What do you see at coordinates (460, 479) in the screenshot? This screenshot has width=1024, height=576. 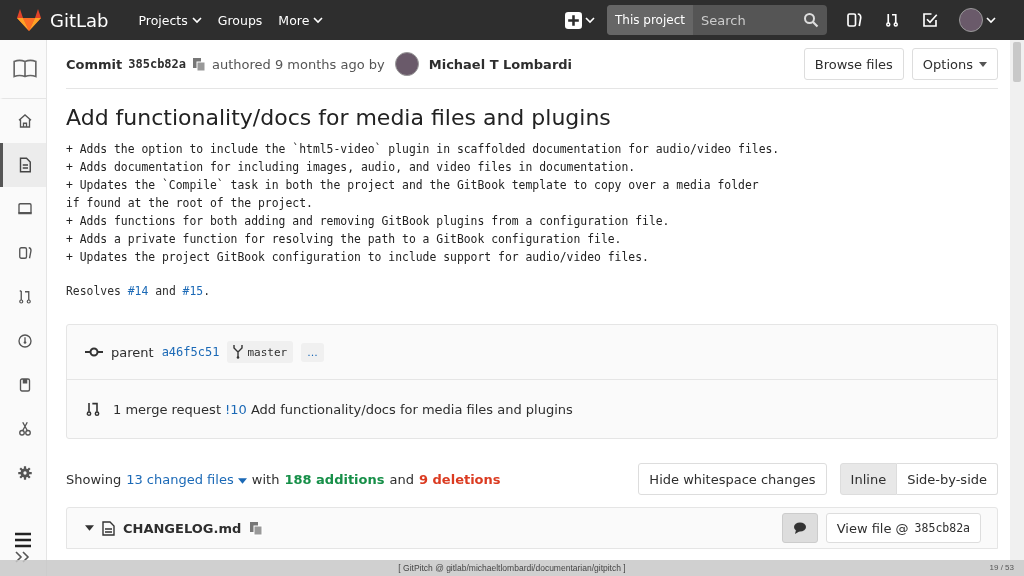 I see `deletions-count: 9 deletions` at bounding box center [460, 479].